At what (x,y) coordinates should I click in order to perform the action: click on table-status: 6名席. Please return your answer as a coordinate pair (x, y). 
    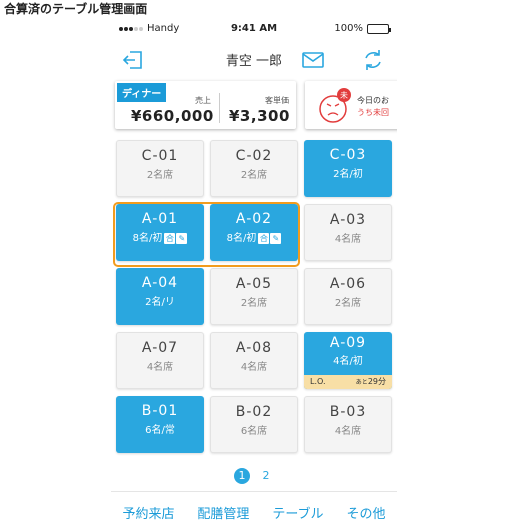
    Looking at the image, I should click on (254, 431).